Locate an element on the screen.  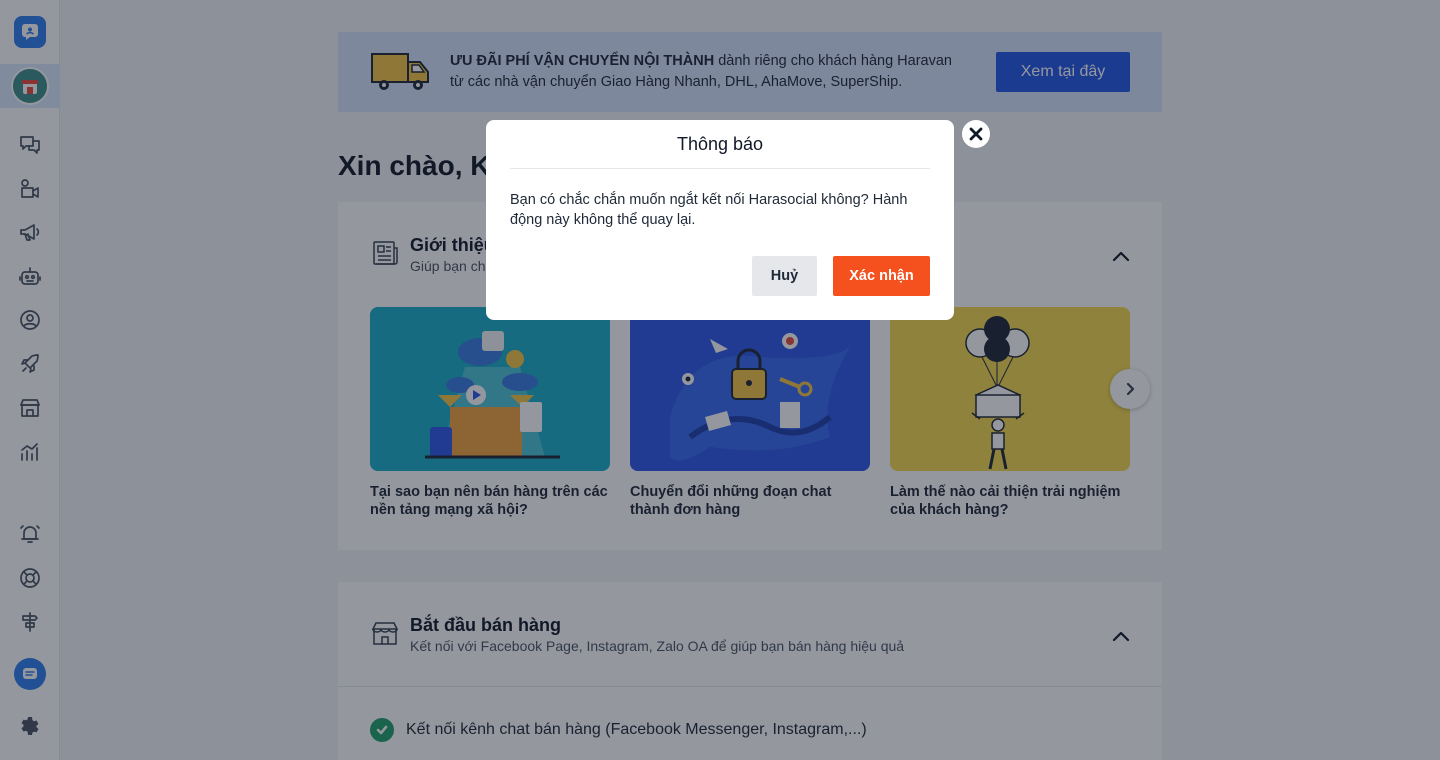
dialog-title: Thông báo is located at coordinates (720, 144).